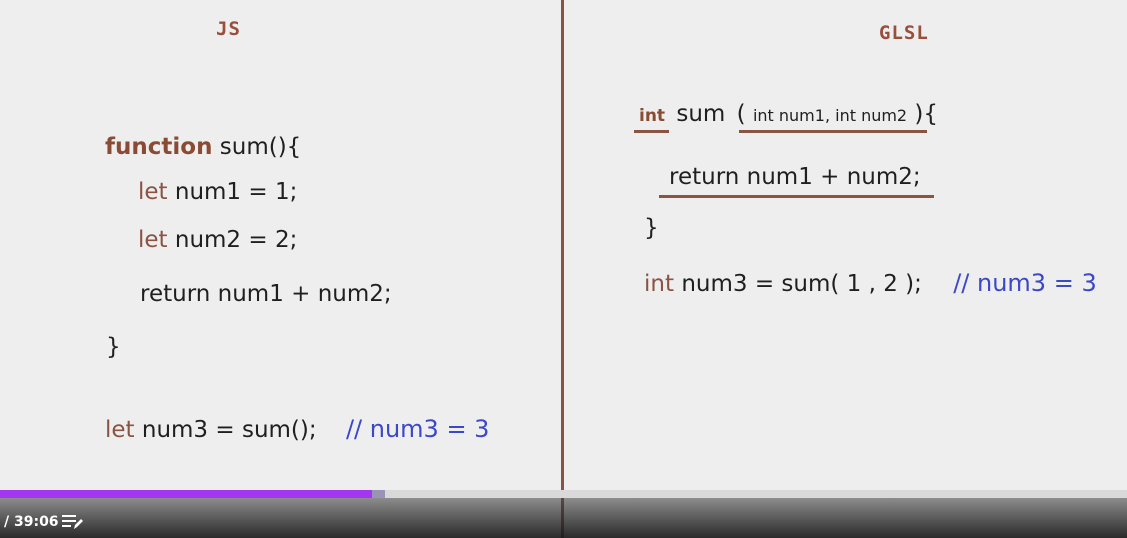 The height and width of the screenshot is (538, 1127). What do you see at coordinates (31, 522) in the screenshot?
I see `time-display: / 39:06` at bounding box center [31, 522].